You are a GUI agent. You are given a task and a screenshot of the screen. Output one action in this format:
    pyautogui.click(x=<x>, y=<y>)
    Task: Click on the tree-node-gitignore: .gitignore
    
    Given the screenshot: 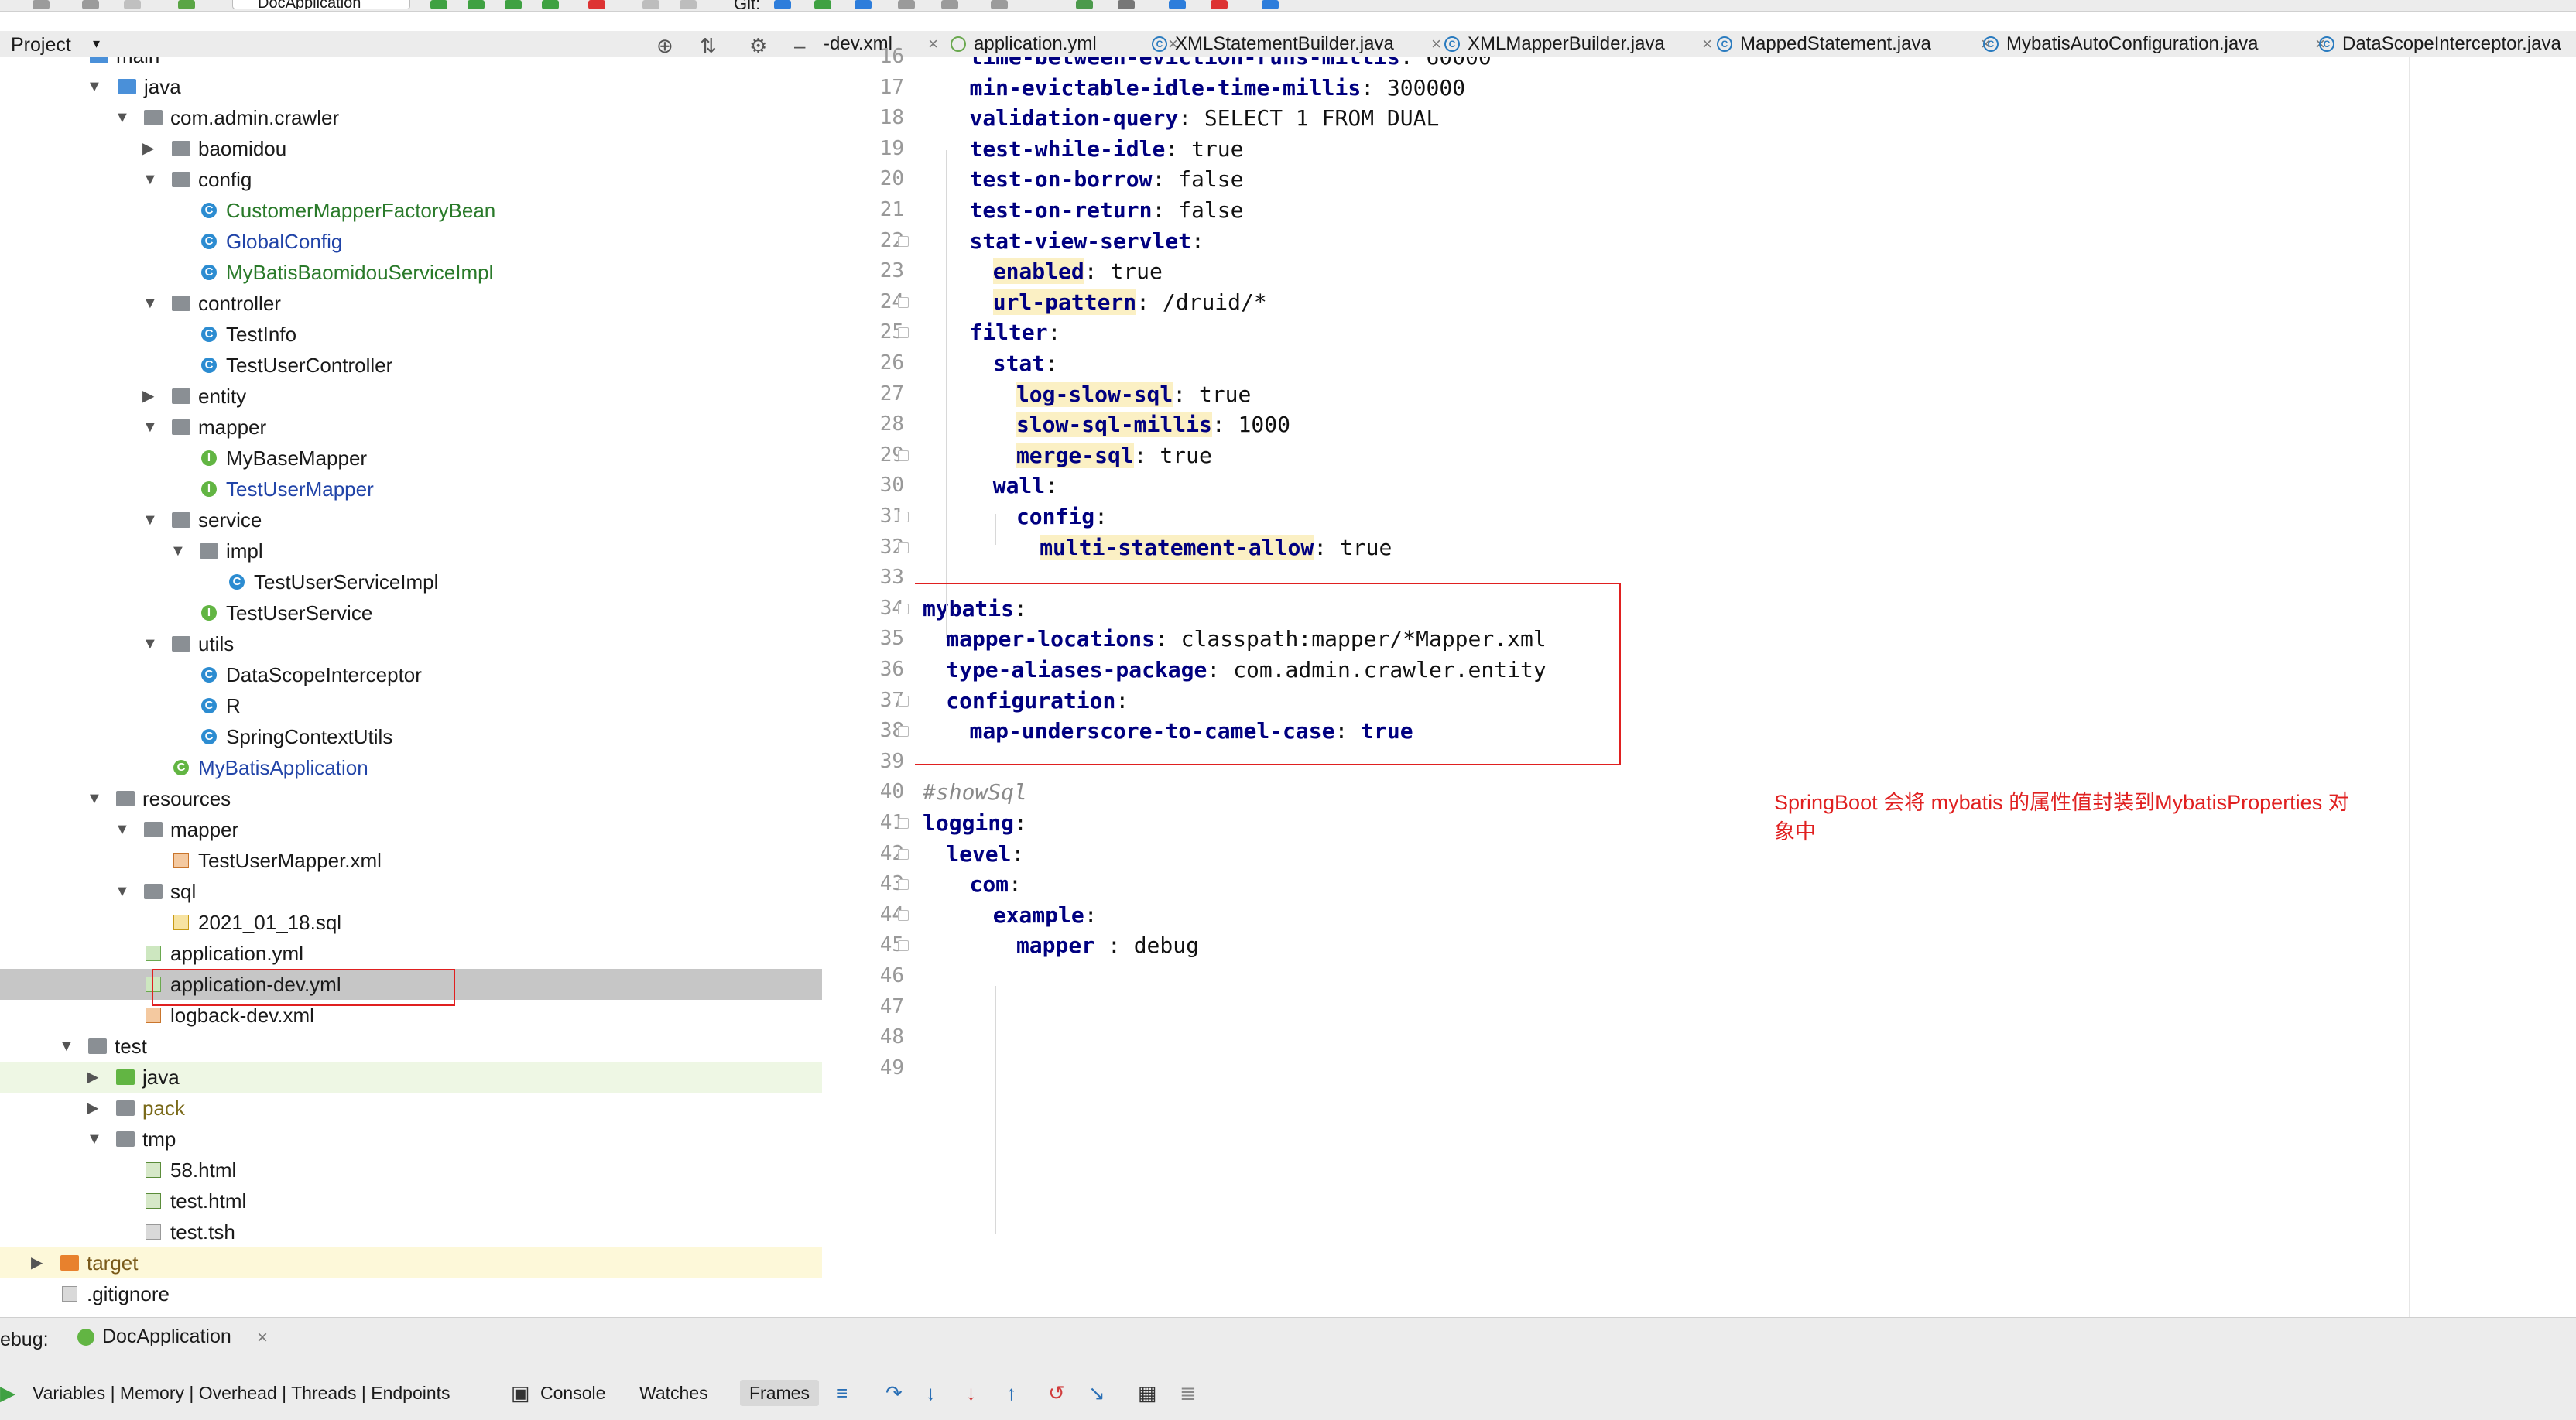 What is the action you would take?
    pyautogui.click(x=411, y=1293)
    